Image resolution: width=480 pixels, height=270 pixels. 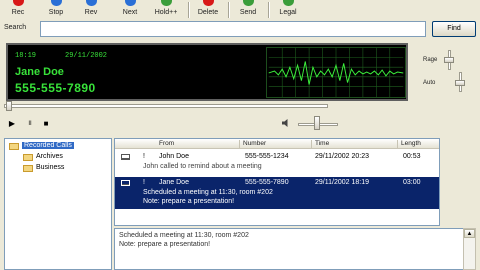 I want to click on play-button: ▶, so click(x=12, y=124).